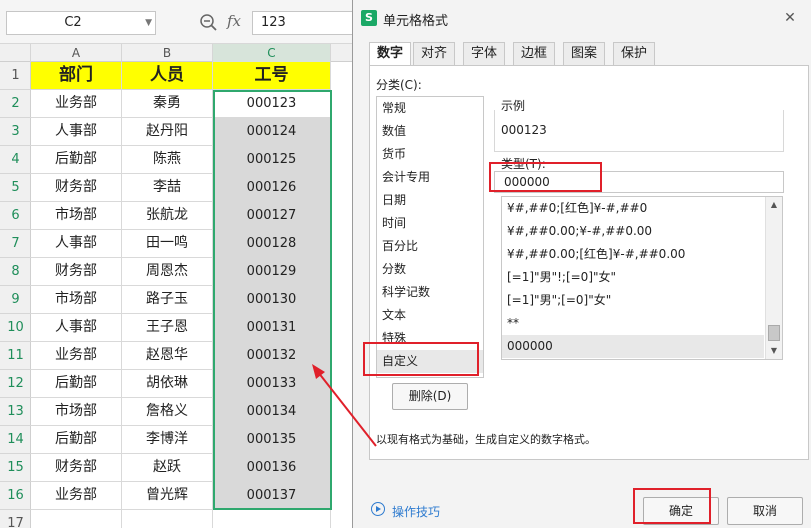  I want to click on format-item: **, so click(633, 323).